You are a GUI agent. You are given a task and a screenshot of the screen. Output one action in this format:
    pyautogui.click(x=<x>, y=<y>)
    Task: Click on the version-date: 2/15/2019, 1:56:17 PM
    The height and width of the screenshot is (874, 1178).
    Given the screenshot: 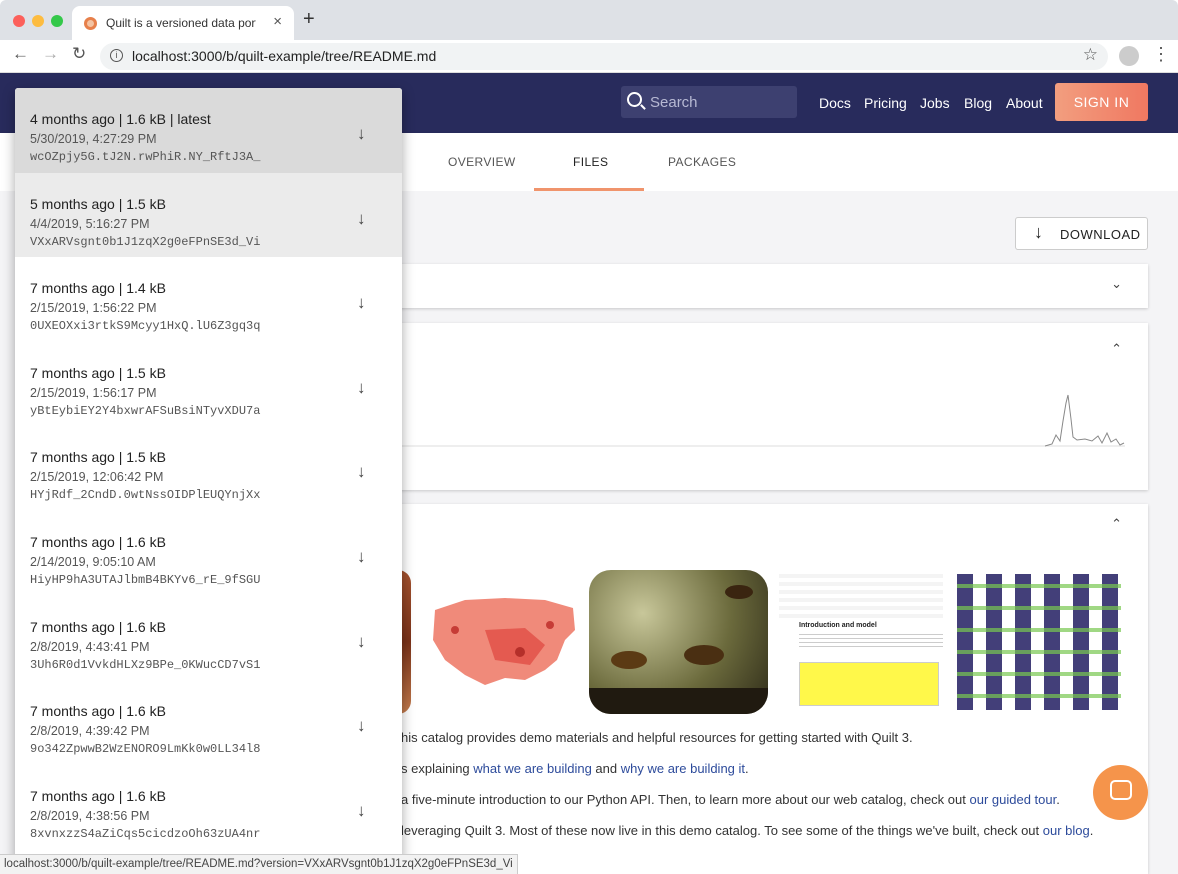 What is the action you would take?
    pyautogui.click(x=93, y=392)
    